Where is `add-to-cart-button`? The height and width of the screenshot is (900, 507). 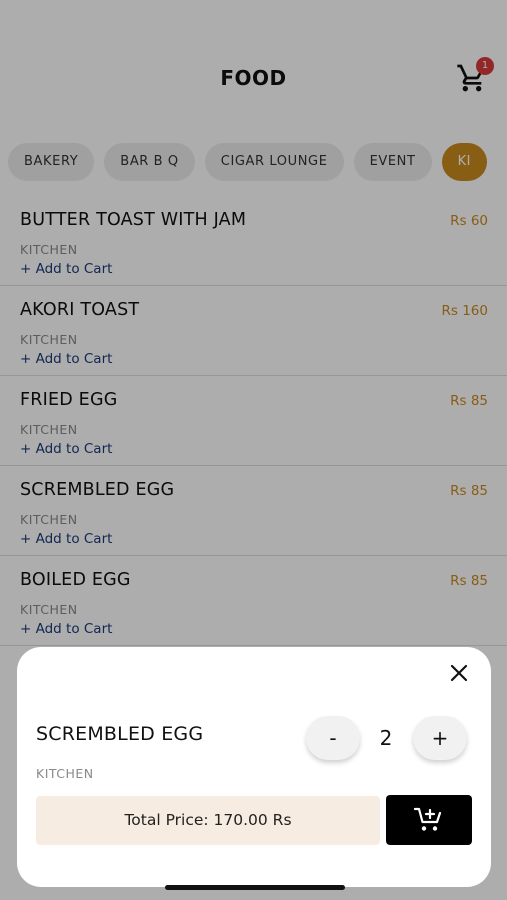 add-to-cart-button is located at coordinates (429, 820).